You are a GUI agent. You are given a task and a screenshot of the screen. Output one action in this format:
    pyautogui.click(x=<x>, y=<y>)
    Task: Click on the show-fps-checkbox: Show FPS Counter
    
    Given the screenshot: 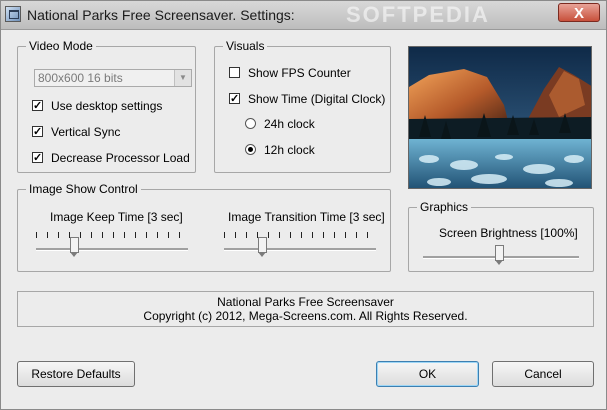 What is the action you would take?
    pyautogui.click(x=290, y=73)
    